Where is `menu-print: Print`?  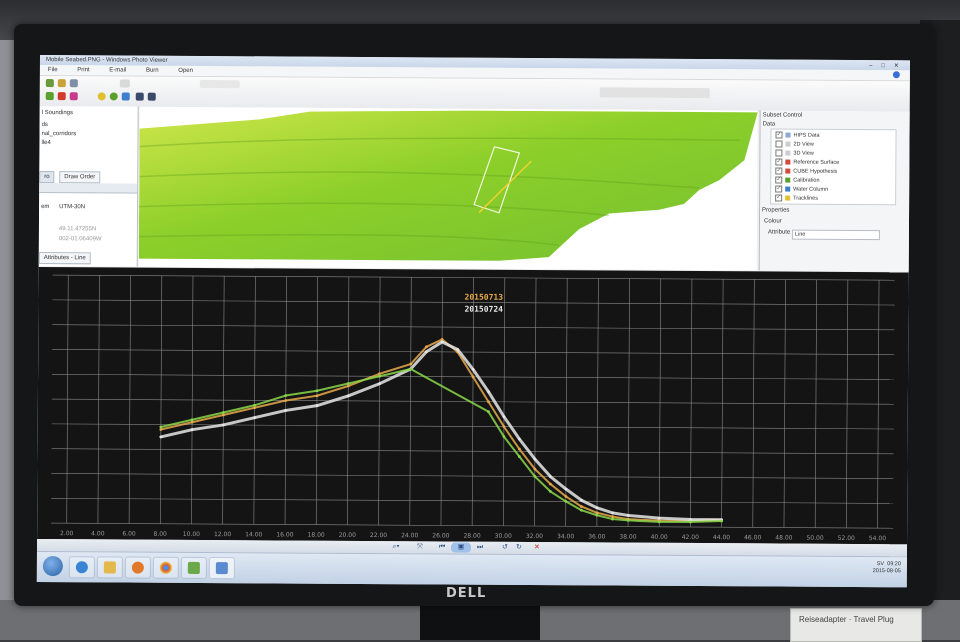 menu-print: Print is located at coordinates (83, 70).